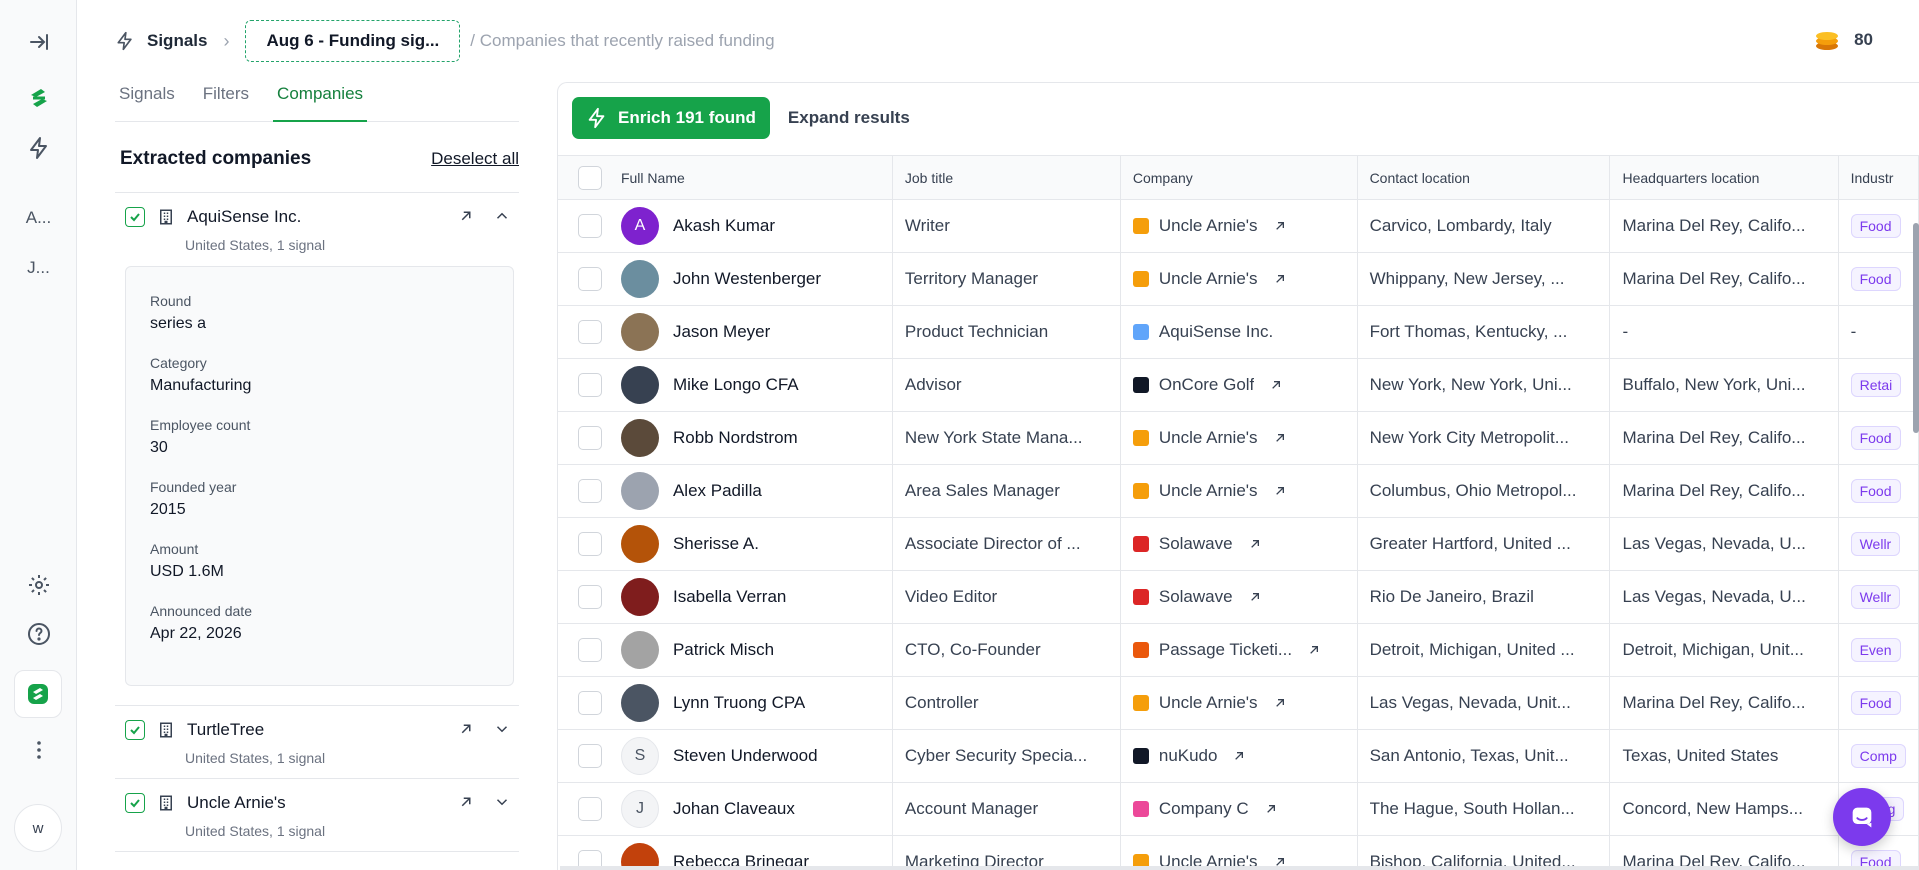  I want to click on full-name-cell: John Westenberger, so click(750, 279).